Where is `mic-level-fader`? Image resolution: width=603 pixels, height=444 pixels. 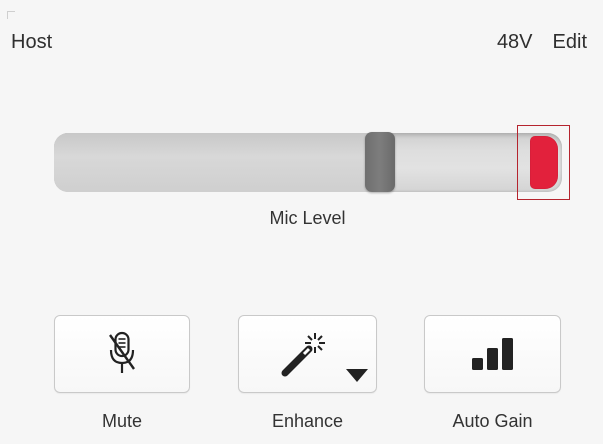 mic-level-fader is located at coordinates (308, 162).